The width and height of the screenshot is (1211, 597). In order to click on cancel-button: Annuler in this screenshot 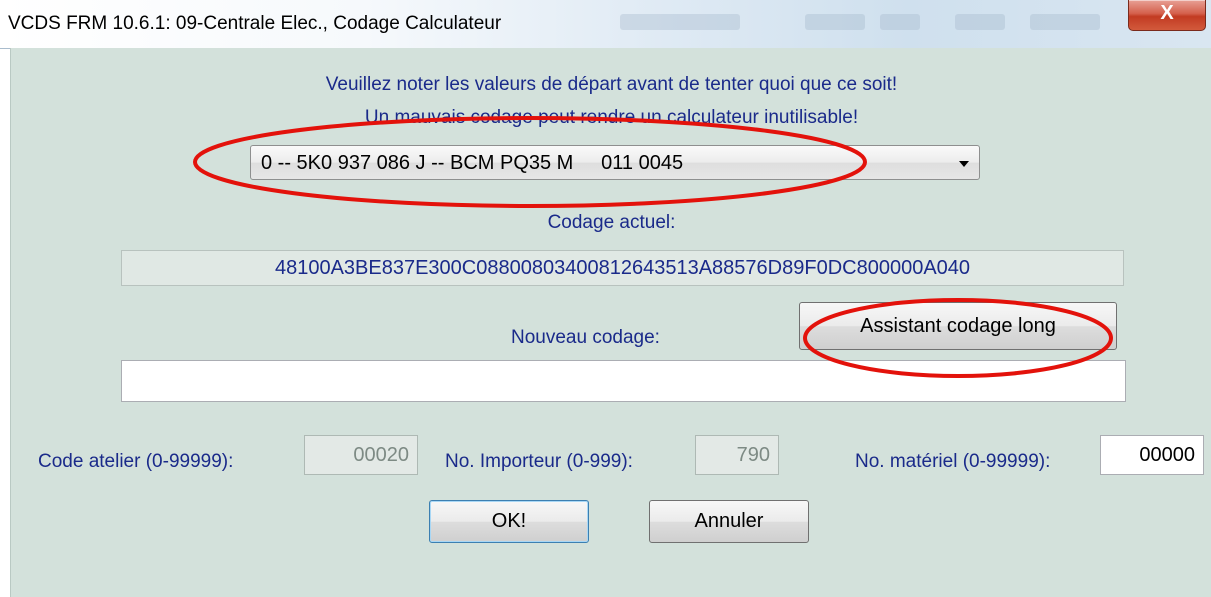, I will do `click(729, 521)`.